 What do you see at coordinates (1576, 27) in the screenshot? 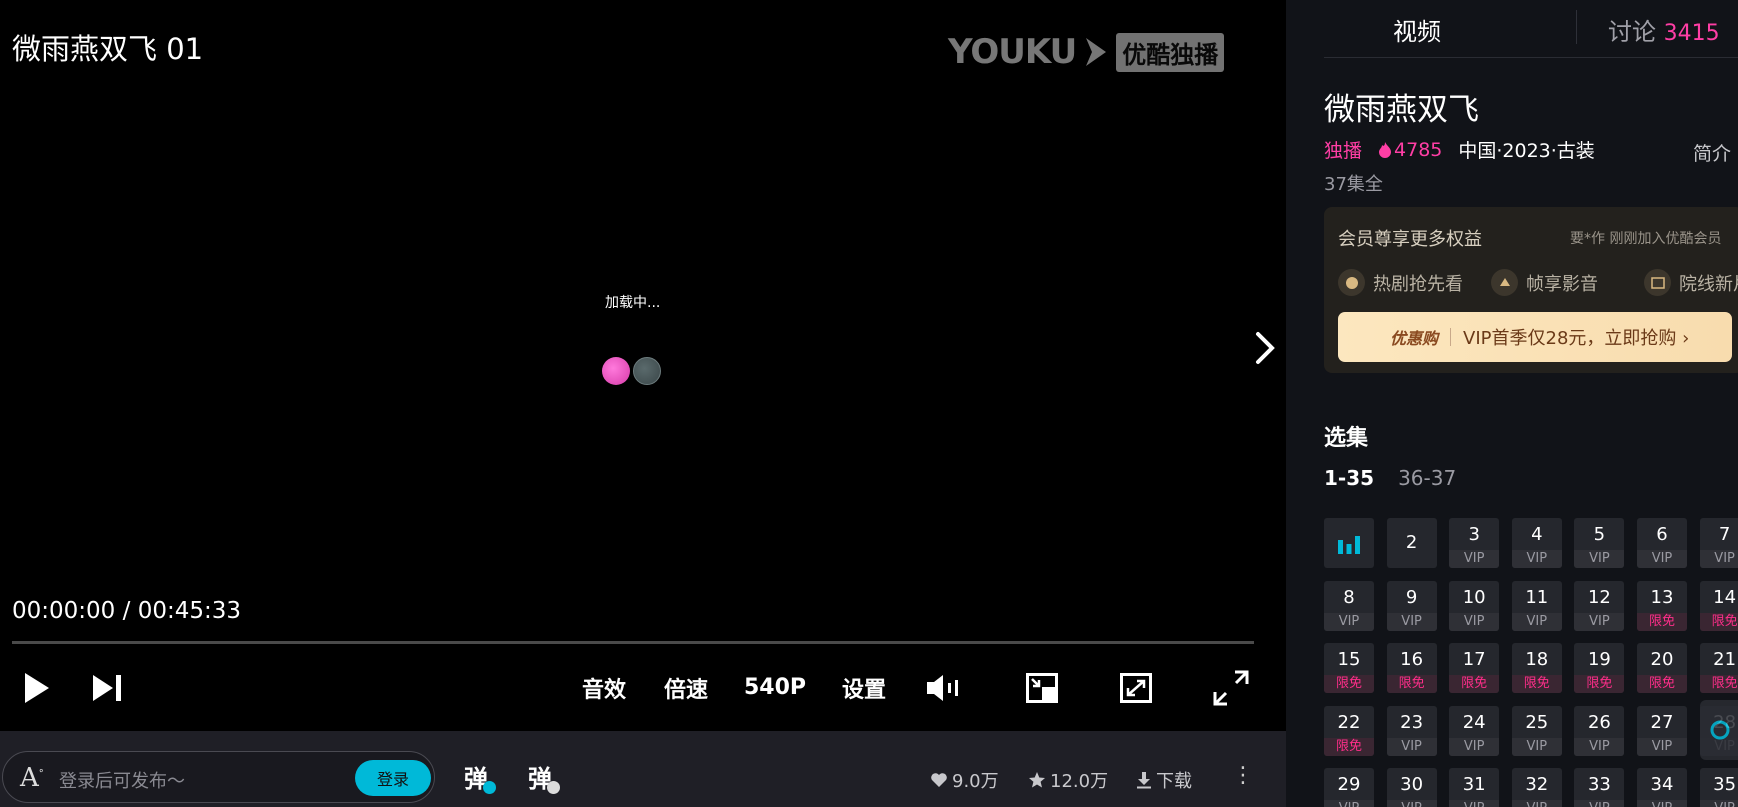
I see `tab-divider` at bounding box center [1576, 27].